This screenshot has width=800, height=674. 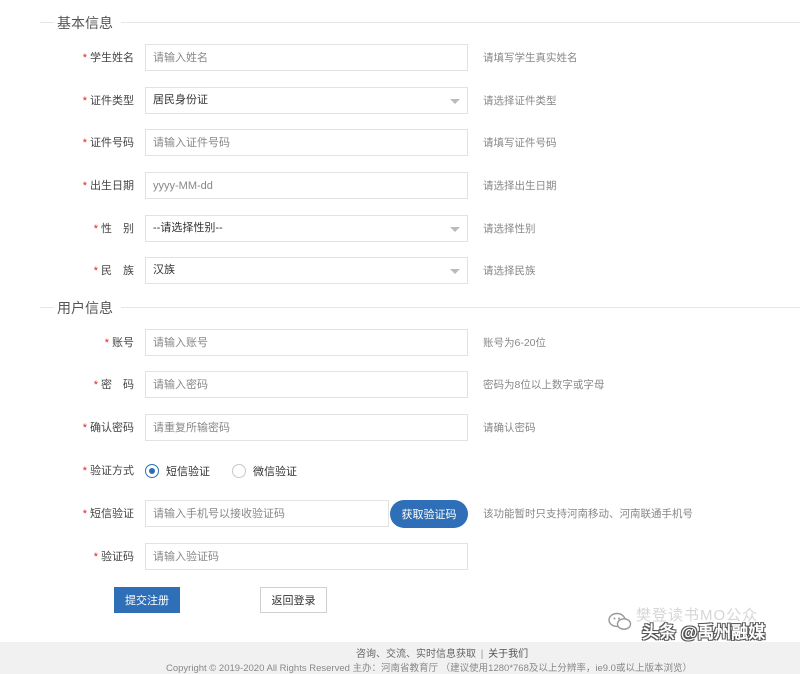 What do you see at coordinates (306, 185) in the screenshot?
I see `birth-date-input` at bounding box center [306, 185].